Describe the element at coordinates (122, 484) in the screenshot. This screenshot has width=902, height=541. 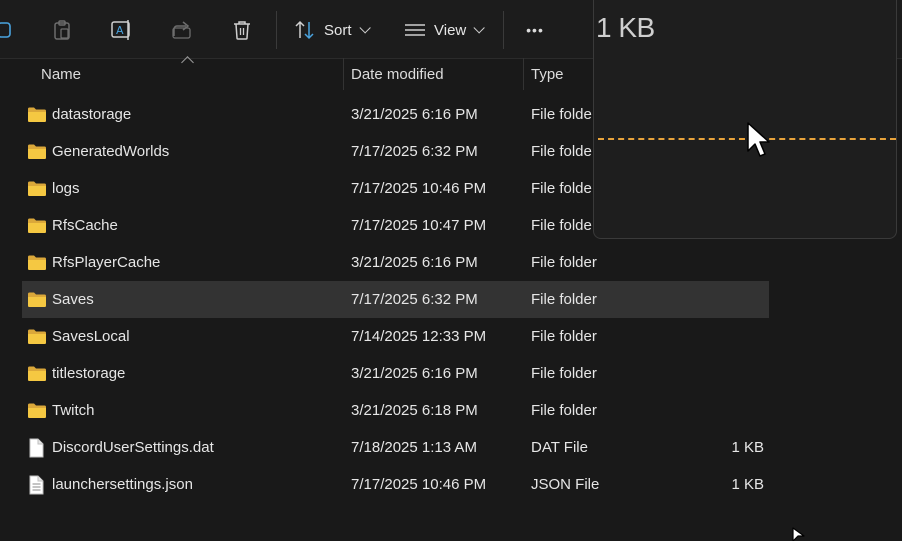
I see `file-name: launchersettings.json` at that location.